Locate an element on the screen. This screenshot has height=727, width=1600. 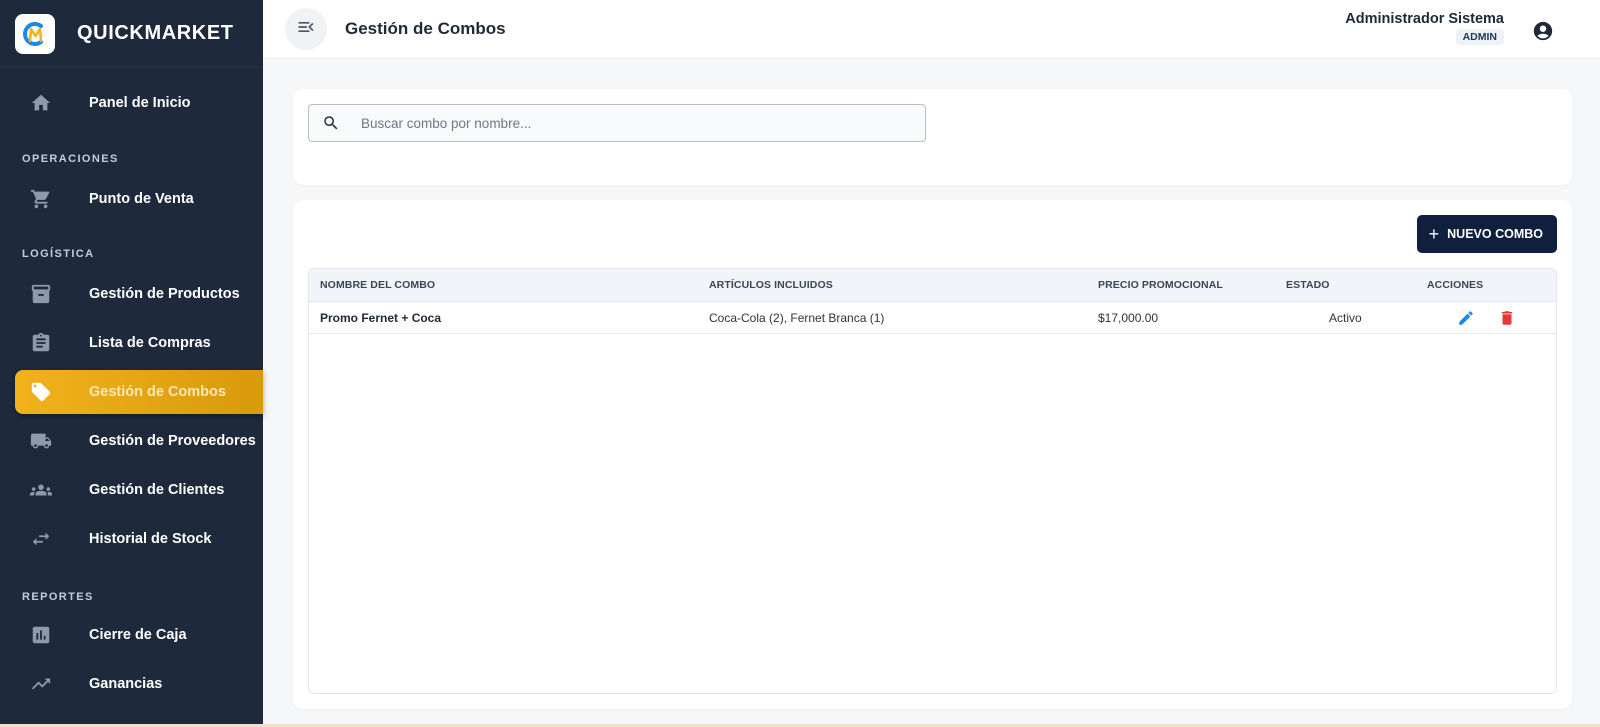
section-title-reportes: REPORTES is located at coordinates (58, 597).